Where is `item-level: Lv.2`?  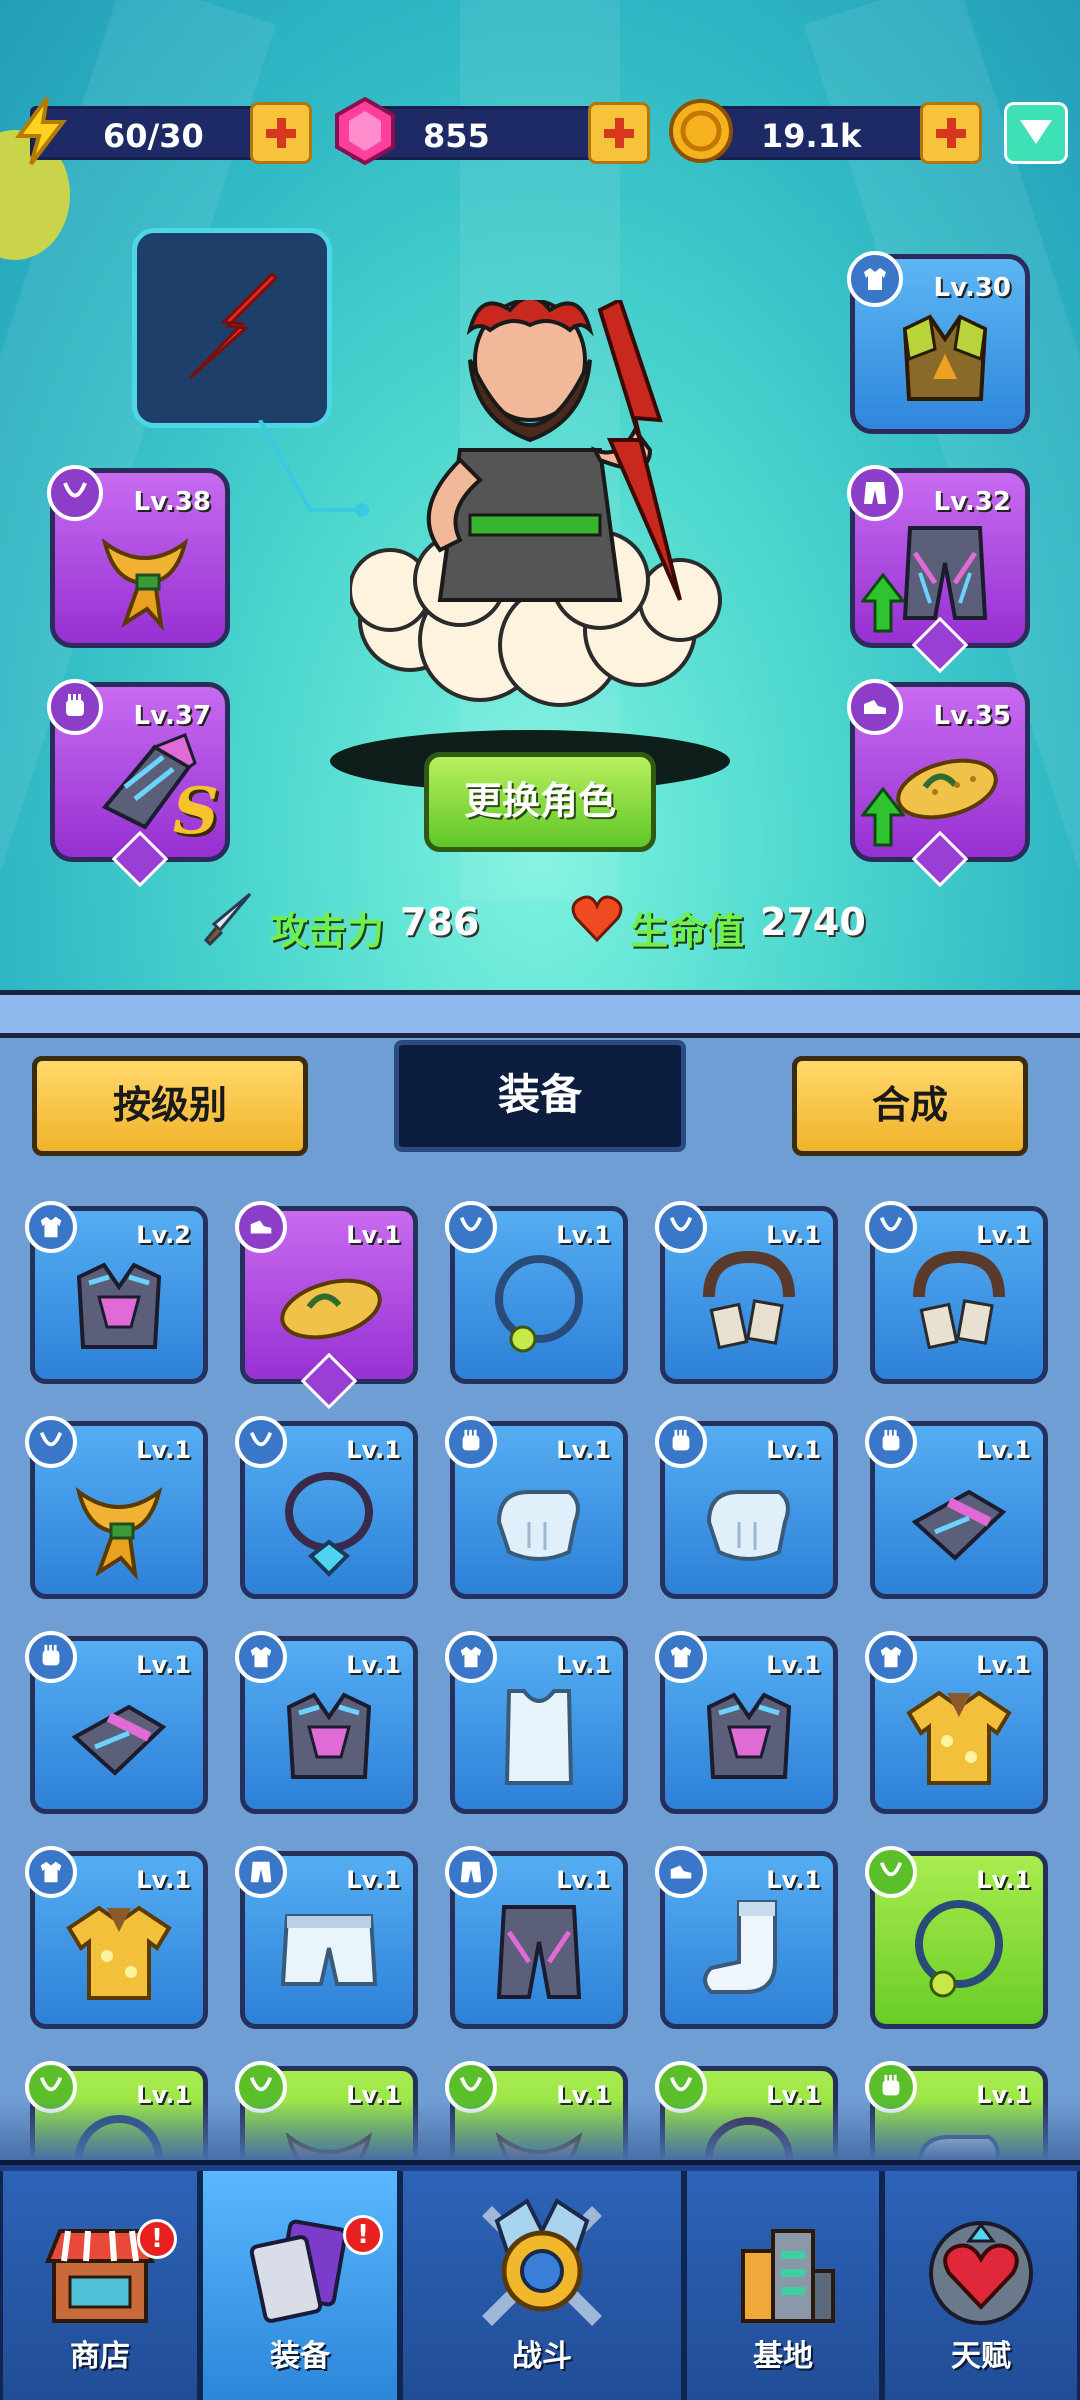
item-level: Lv.2 is located at coordinates (163, 1235).